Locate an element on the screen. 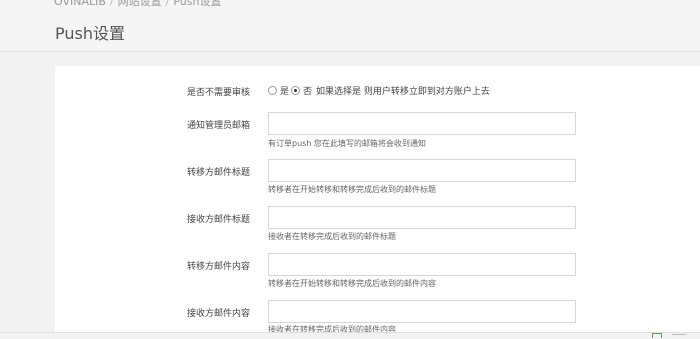 The image size is (700, 339). sender-content-input is located at coordinates (422, 264).